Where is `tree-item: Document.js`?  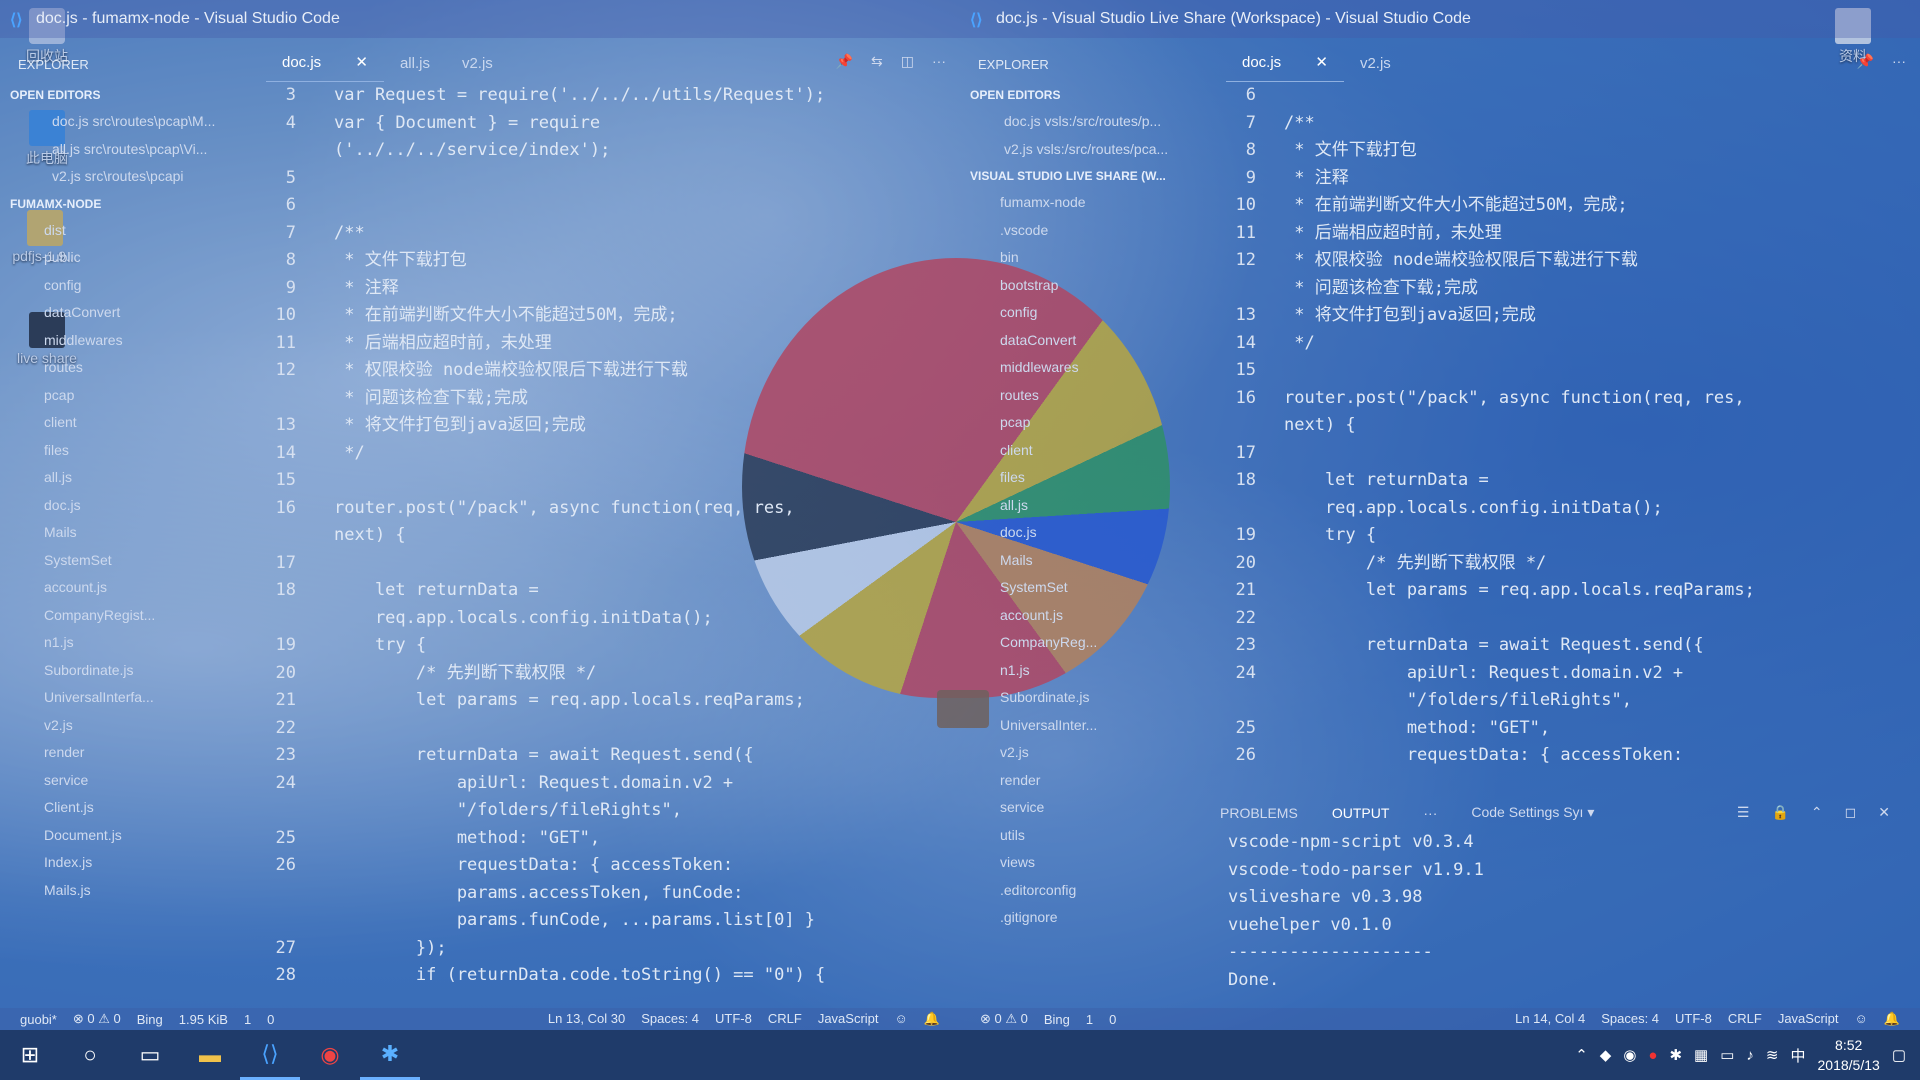
tree-item: Document.js is located at coordinates (123, 836).